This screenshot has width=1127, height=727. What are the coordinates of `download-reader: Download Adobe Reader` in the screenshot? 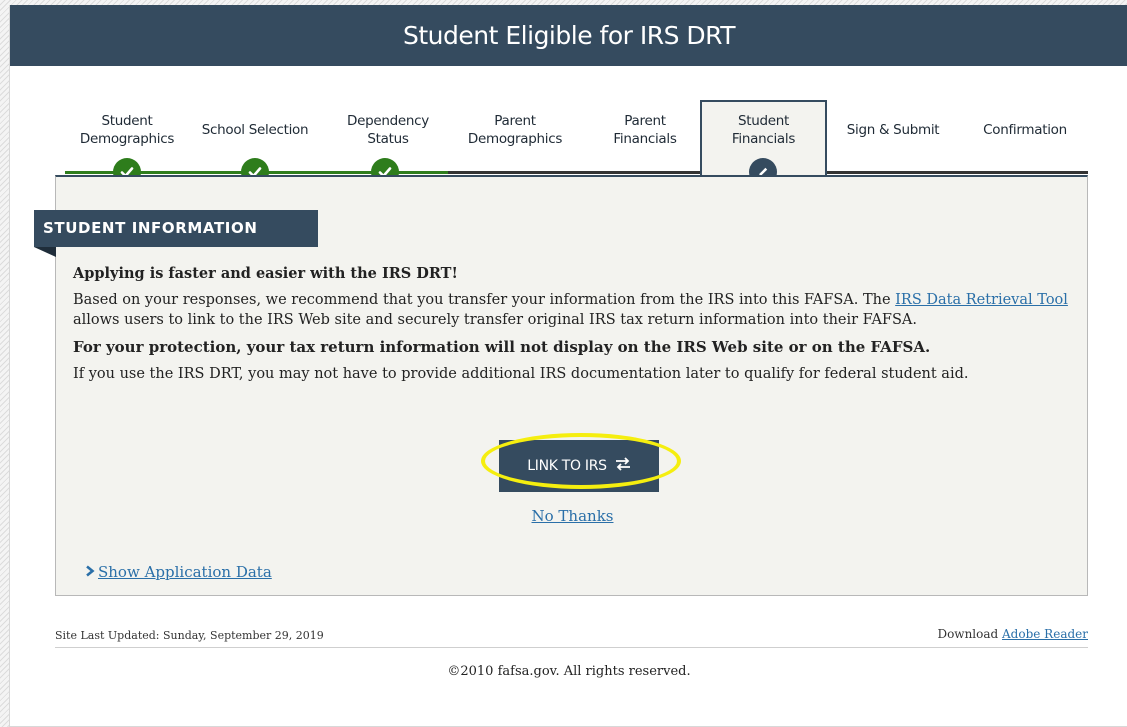 It's located at (1012, 634).